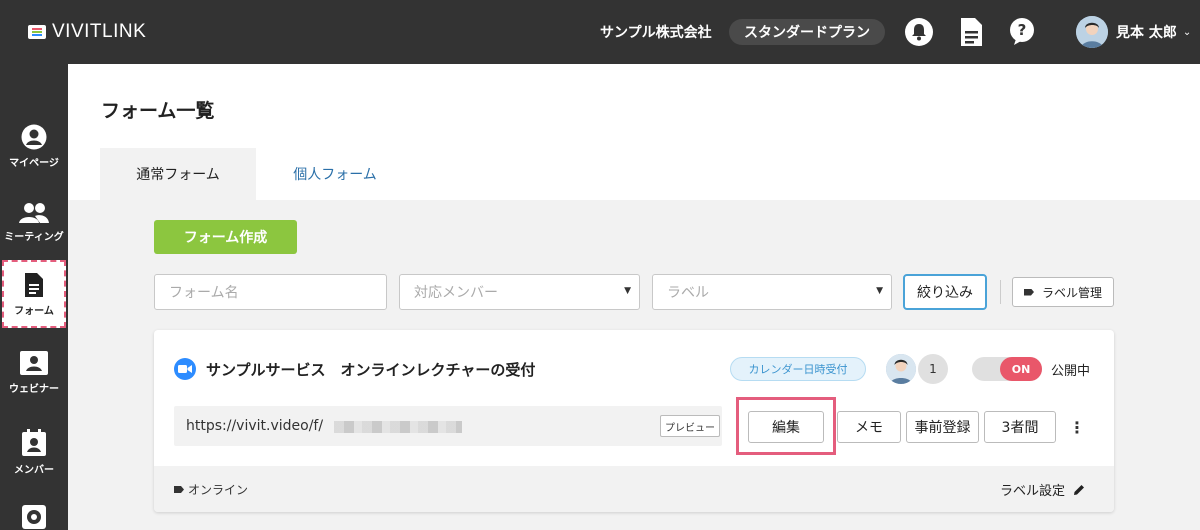 The height and width of the screenshot is (530, 1200). I want to click on sidebar-item-label: マイページ, so click(34, 163).